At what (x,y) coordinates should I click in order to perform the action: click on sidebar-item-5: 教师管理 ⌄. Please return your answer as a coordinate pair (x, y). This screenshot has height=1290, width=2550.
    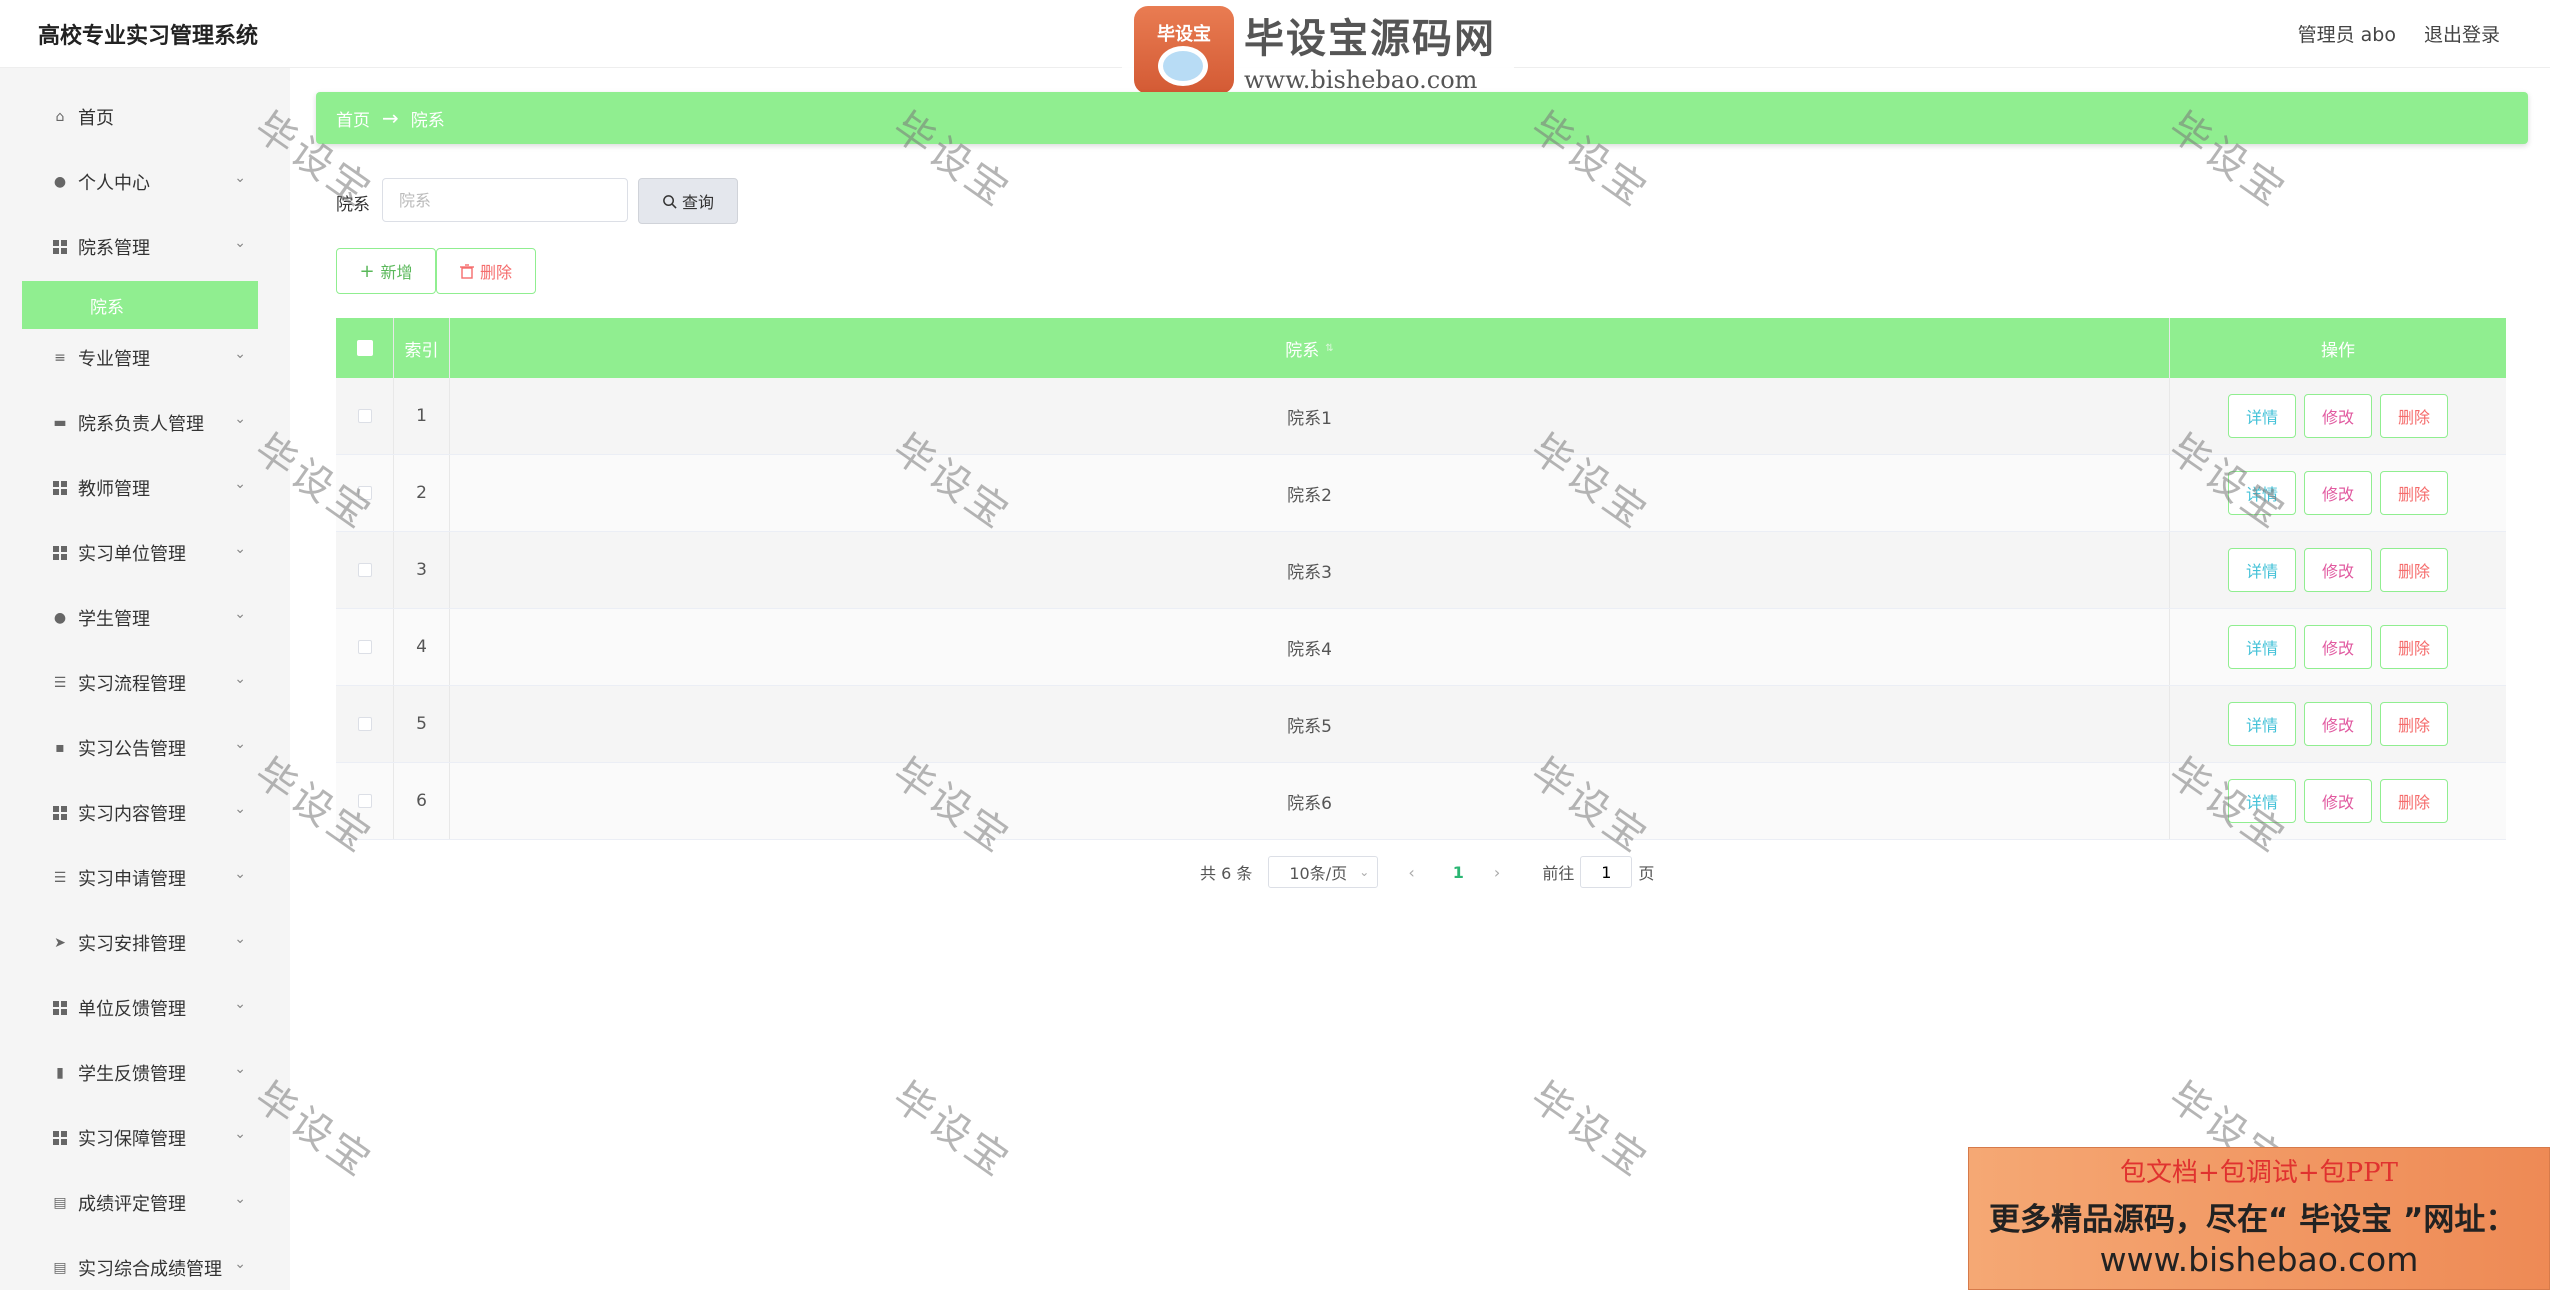
    Looking at the image, I should click on (140, 488).